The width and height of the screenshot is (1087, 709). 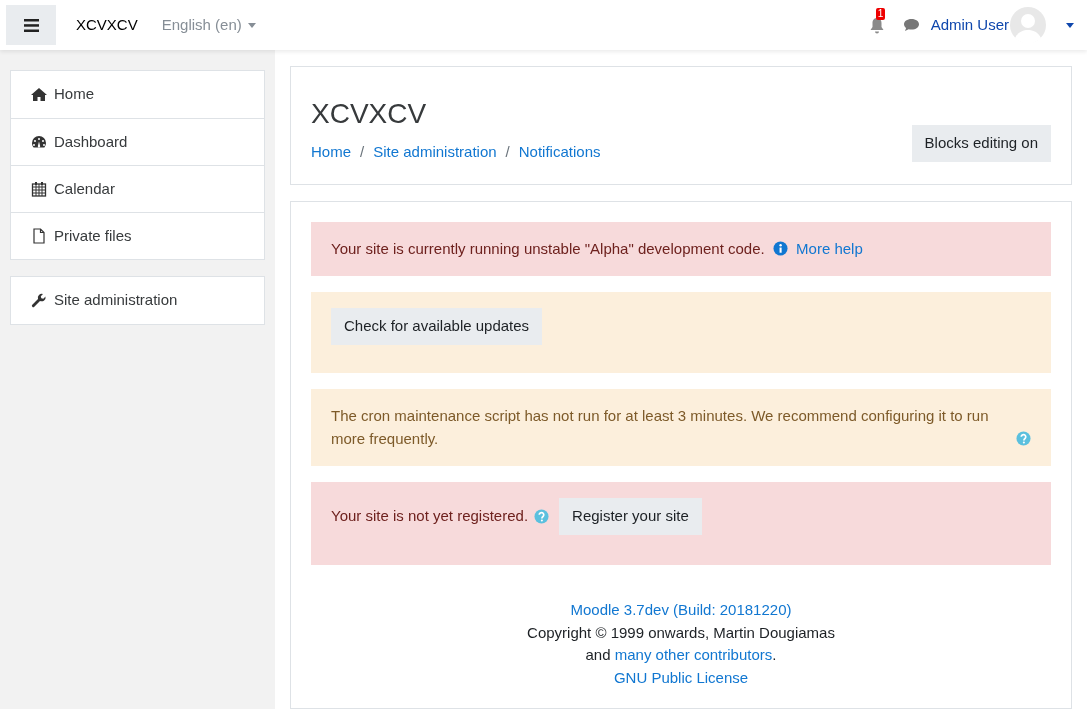 I want to click on user-name: Admin User, so click(x=969, y=25).